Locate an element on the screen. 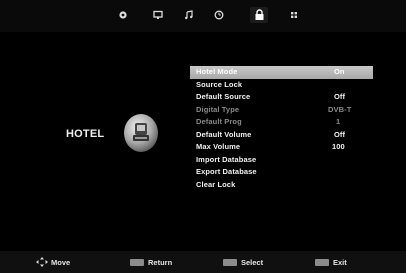  menu-item-source-lock: Source Lock is located at coordinates (281, 85).